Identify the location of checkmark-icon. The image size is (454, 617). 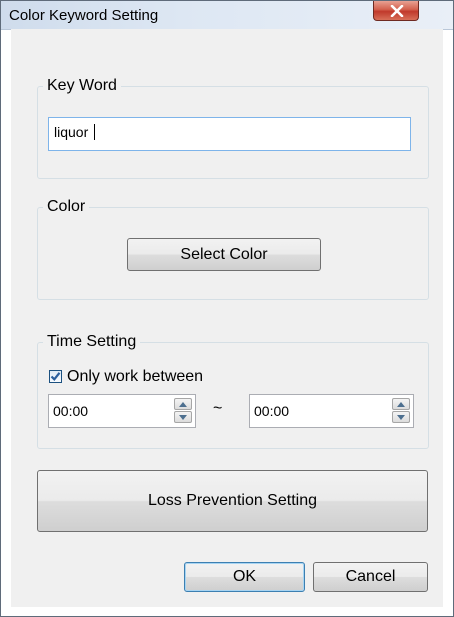
(55, 376).